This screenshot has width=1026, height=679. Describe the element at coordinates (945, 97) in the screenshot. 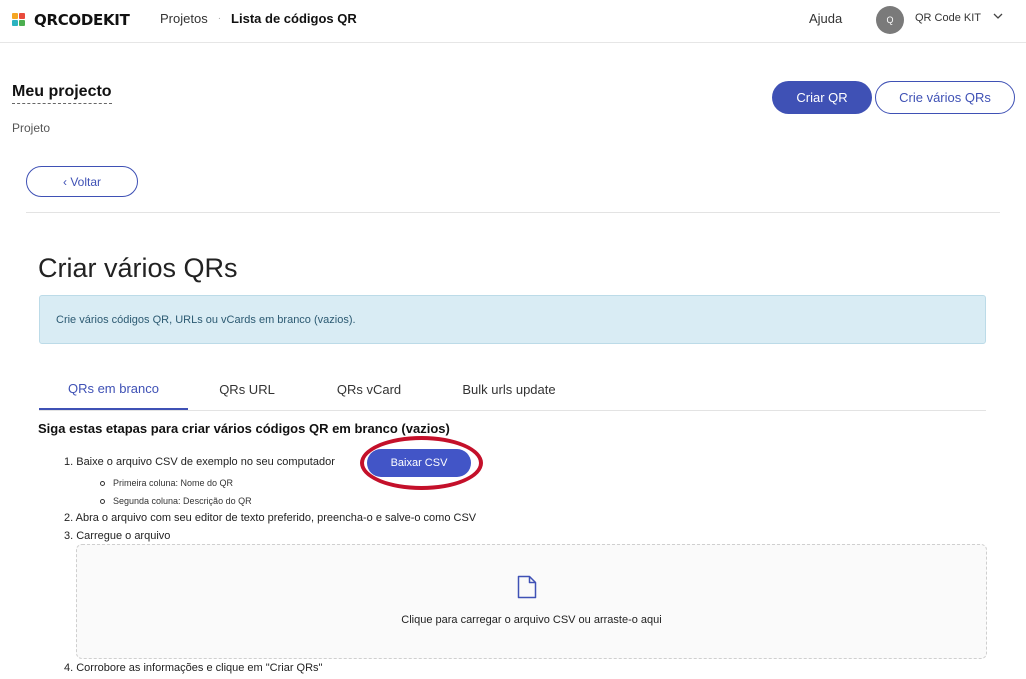

I see `create-multiple-qrs-button: Crie vários QRs` at that location.